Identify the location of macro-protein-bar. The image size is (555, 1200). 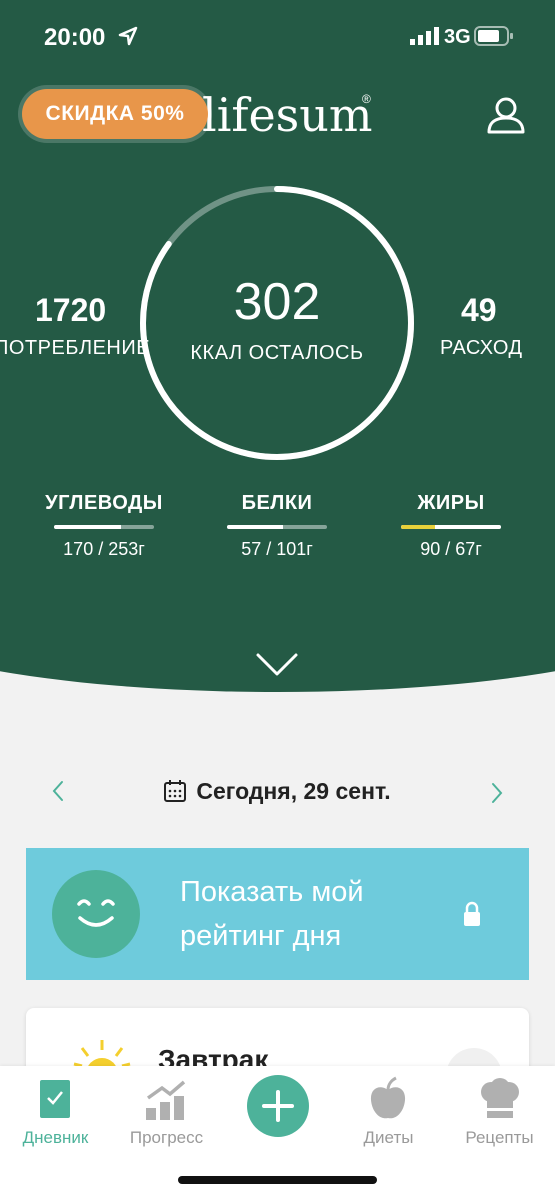
(277, 527).